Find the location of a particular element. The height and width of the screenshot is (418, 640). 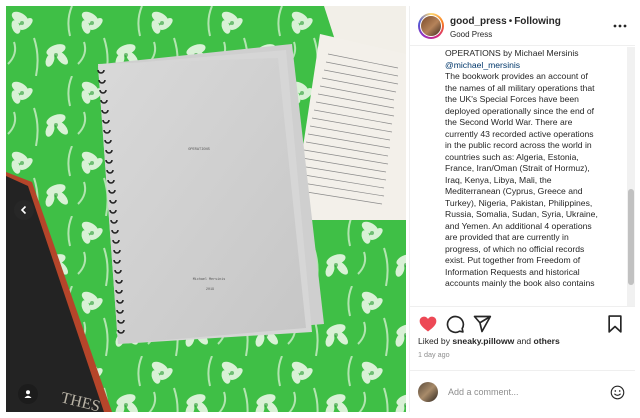

liked-by-user-link: sneaky.pilloww is located at coordinates (483, 341).